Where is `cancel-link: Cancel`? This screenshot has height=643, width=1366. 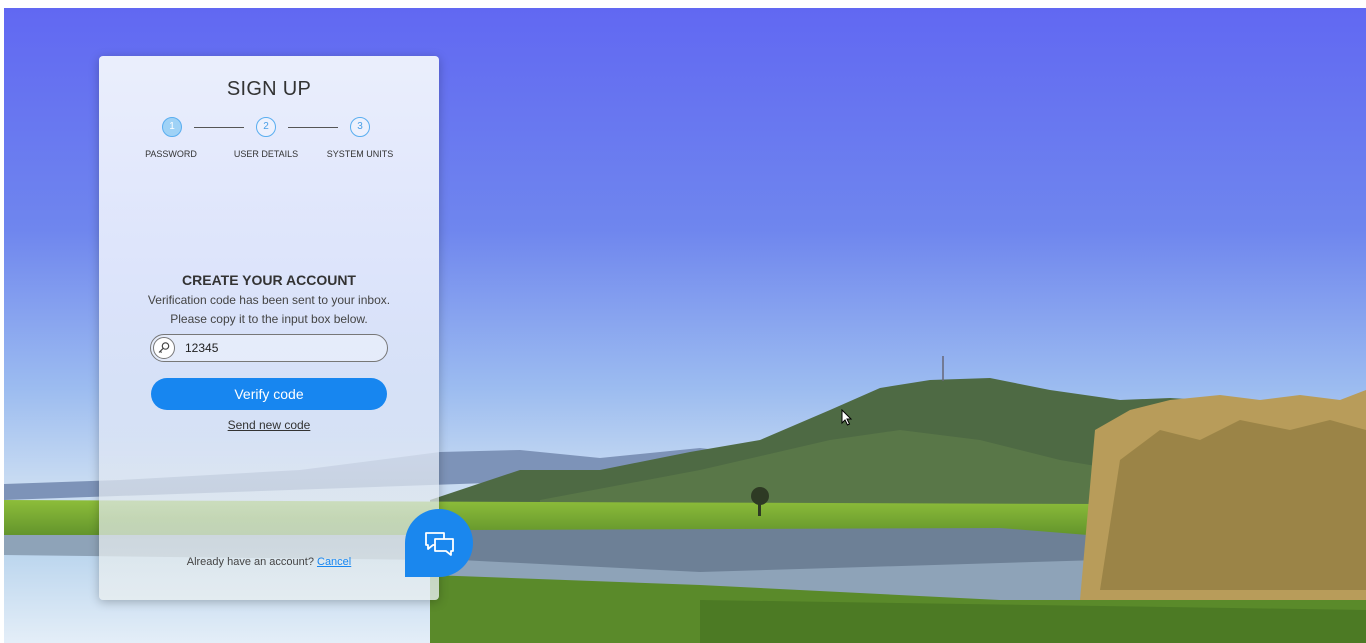
cancel-link: Cancel is located at coordinates (334, 562).